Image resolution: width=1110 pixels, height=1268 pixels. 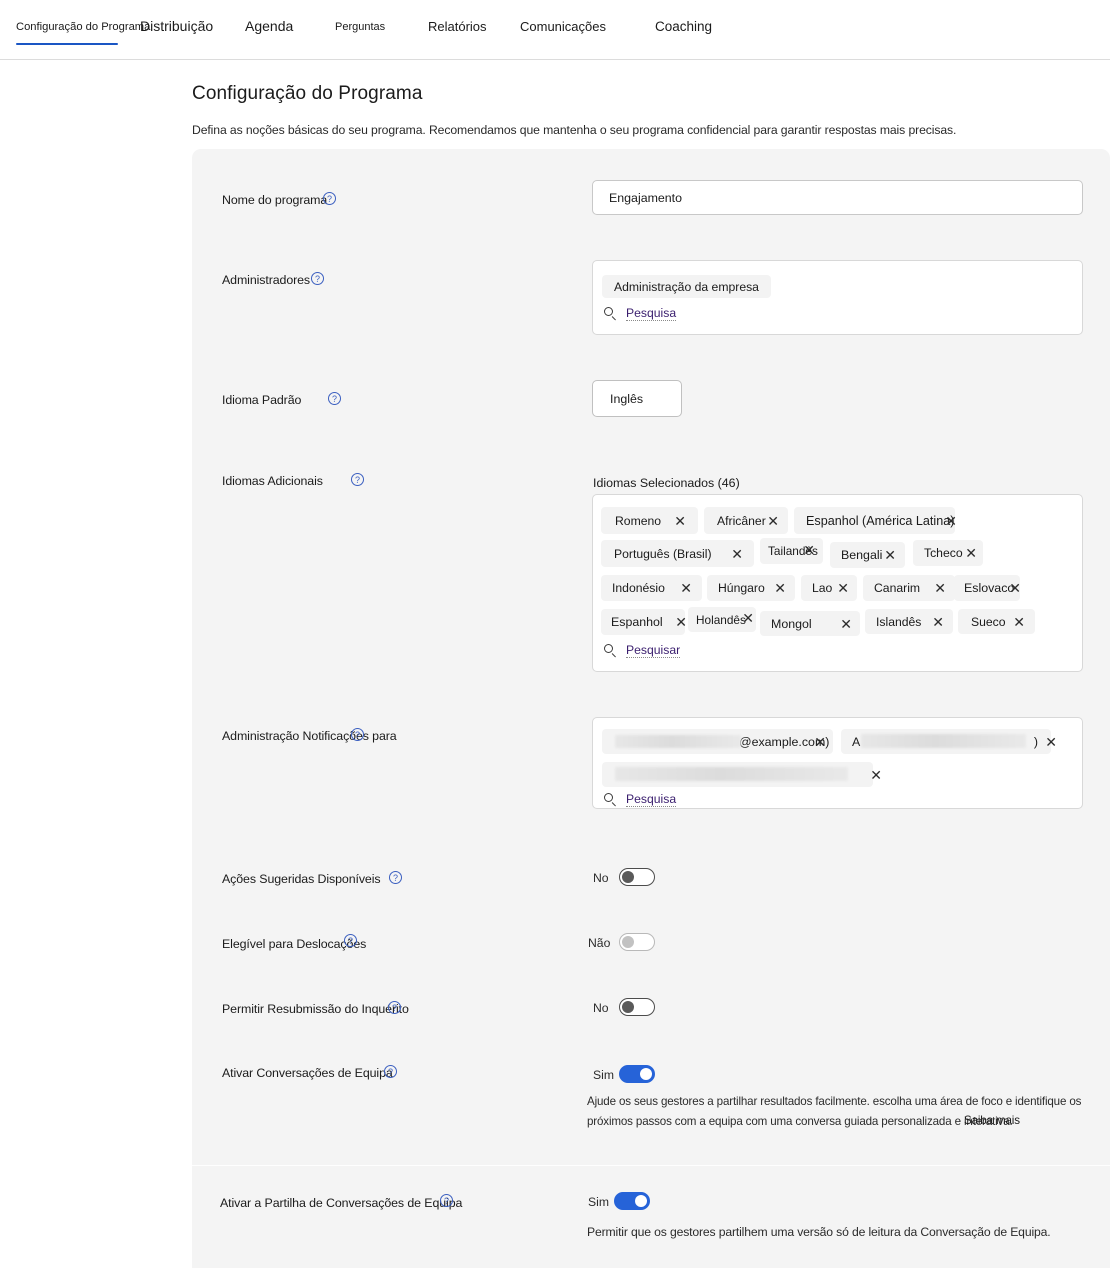 I want to click on chip-language-12: Espanhol ✕, so click(x=644, y=622).